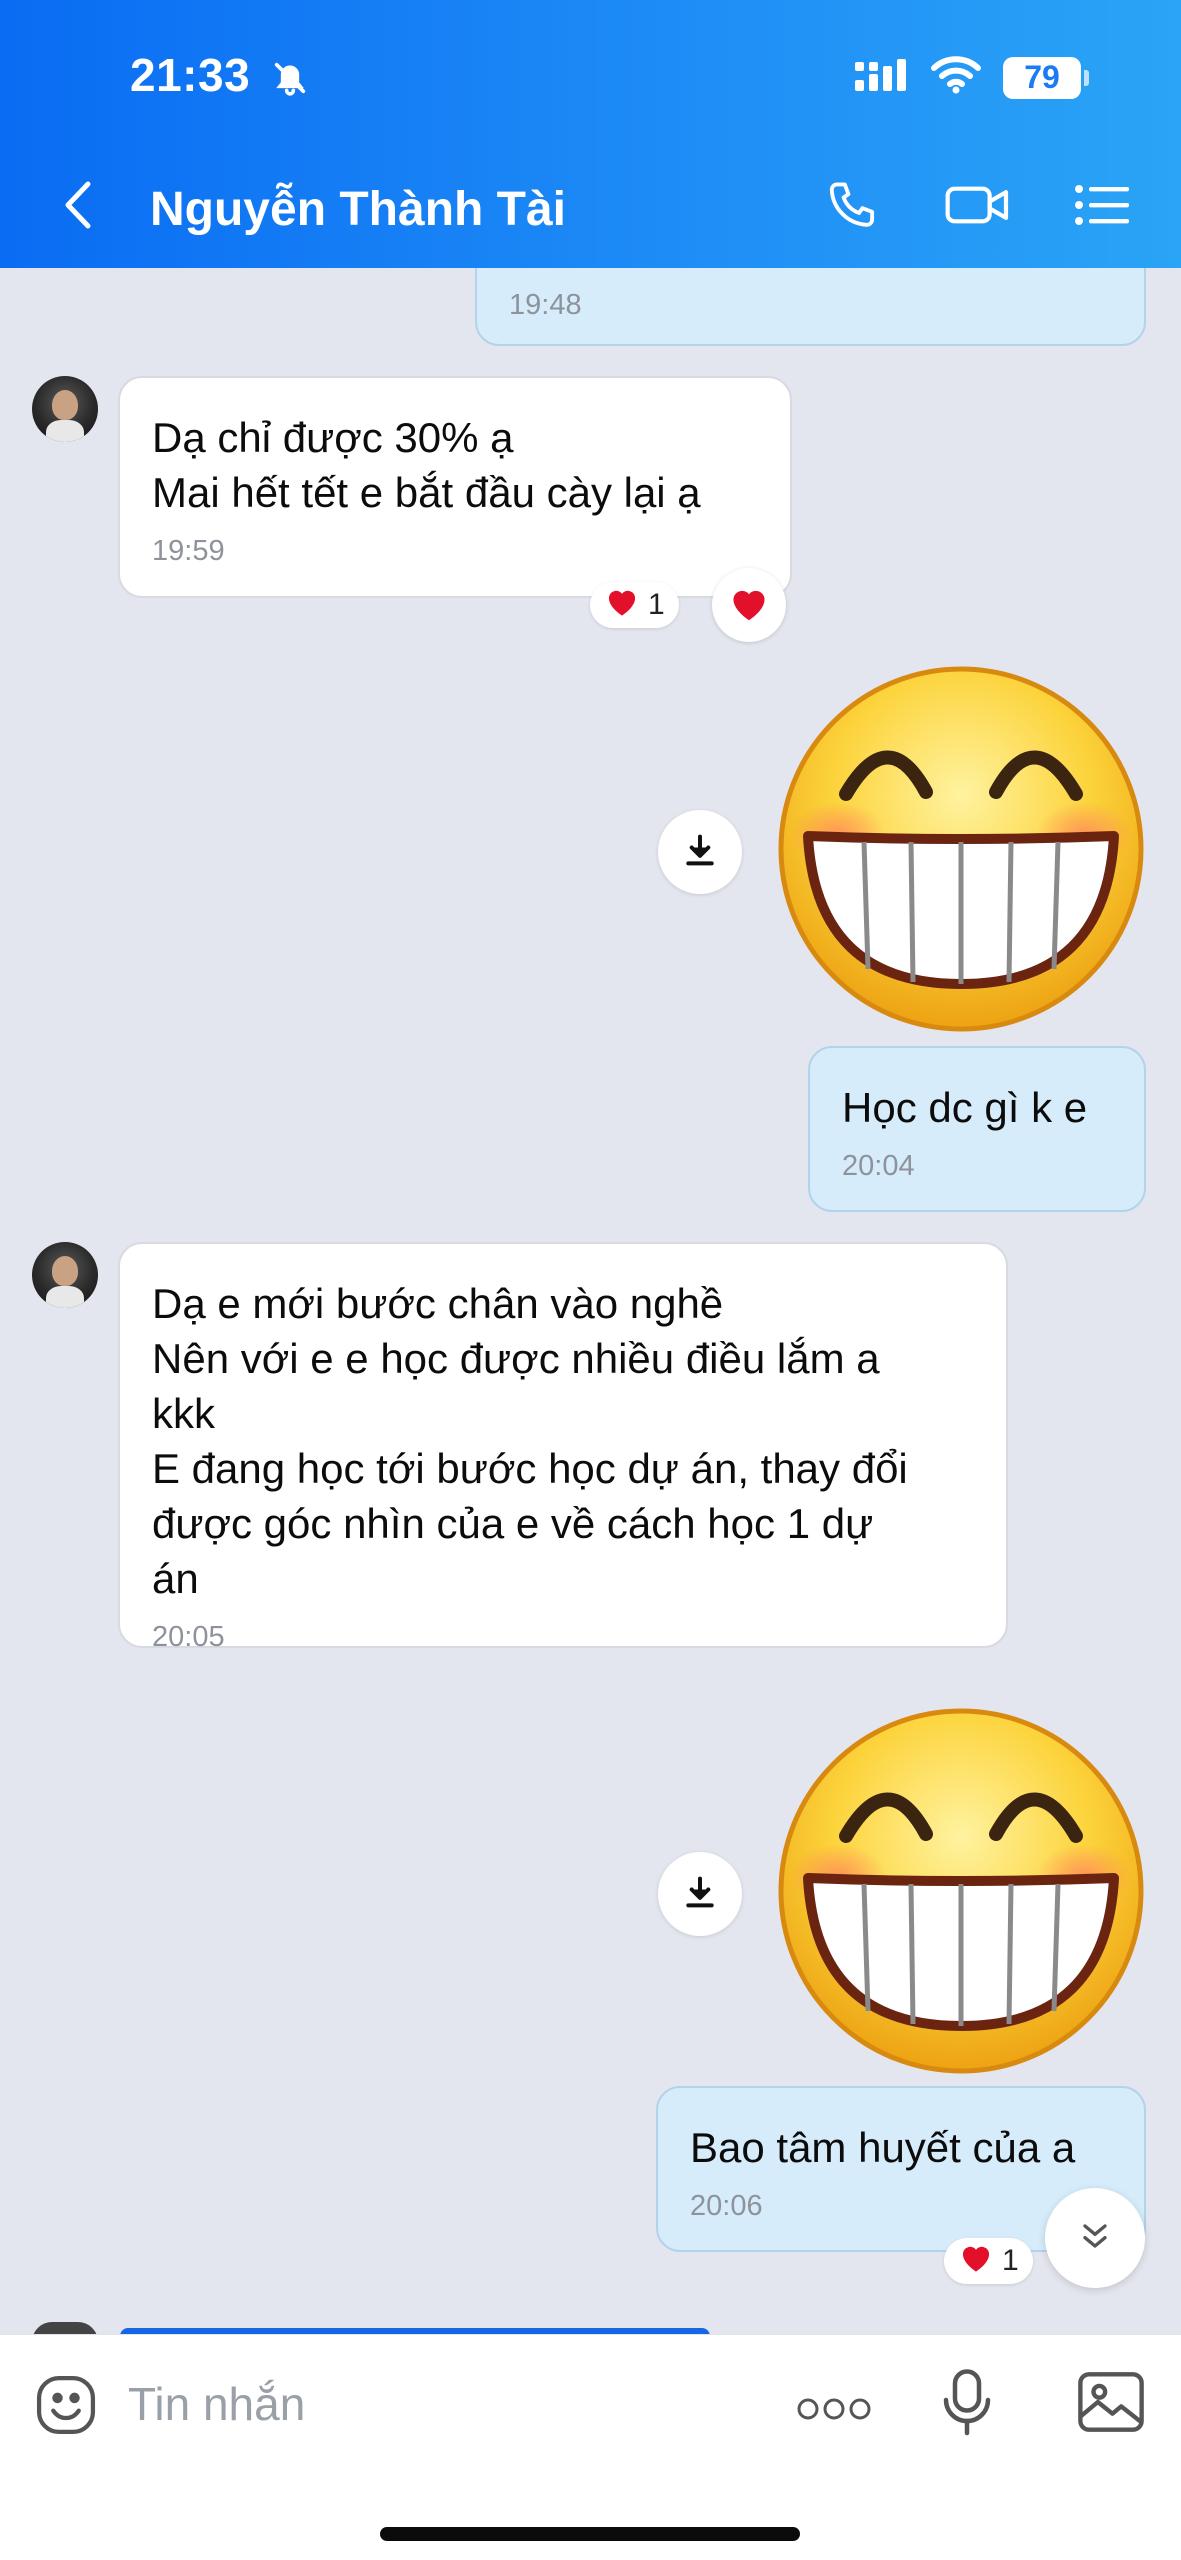 Image resolution: width=1181 pixels, height=2560 pixels. Describe the element at coordinates (1103, 207) in the screenshot. I see `menu-list-icon` at that location.